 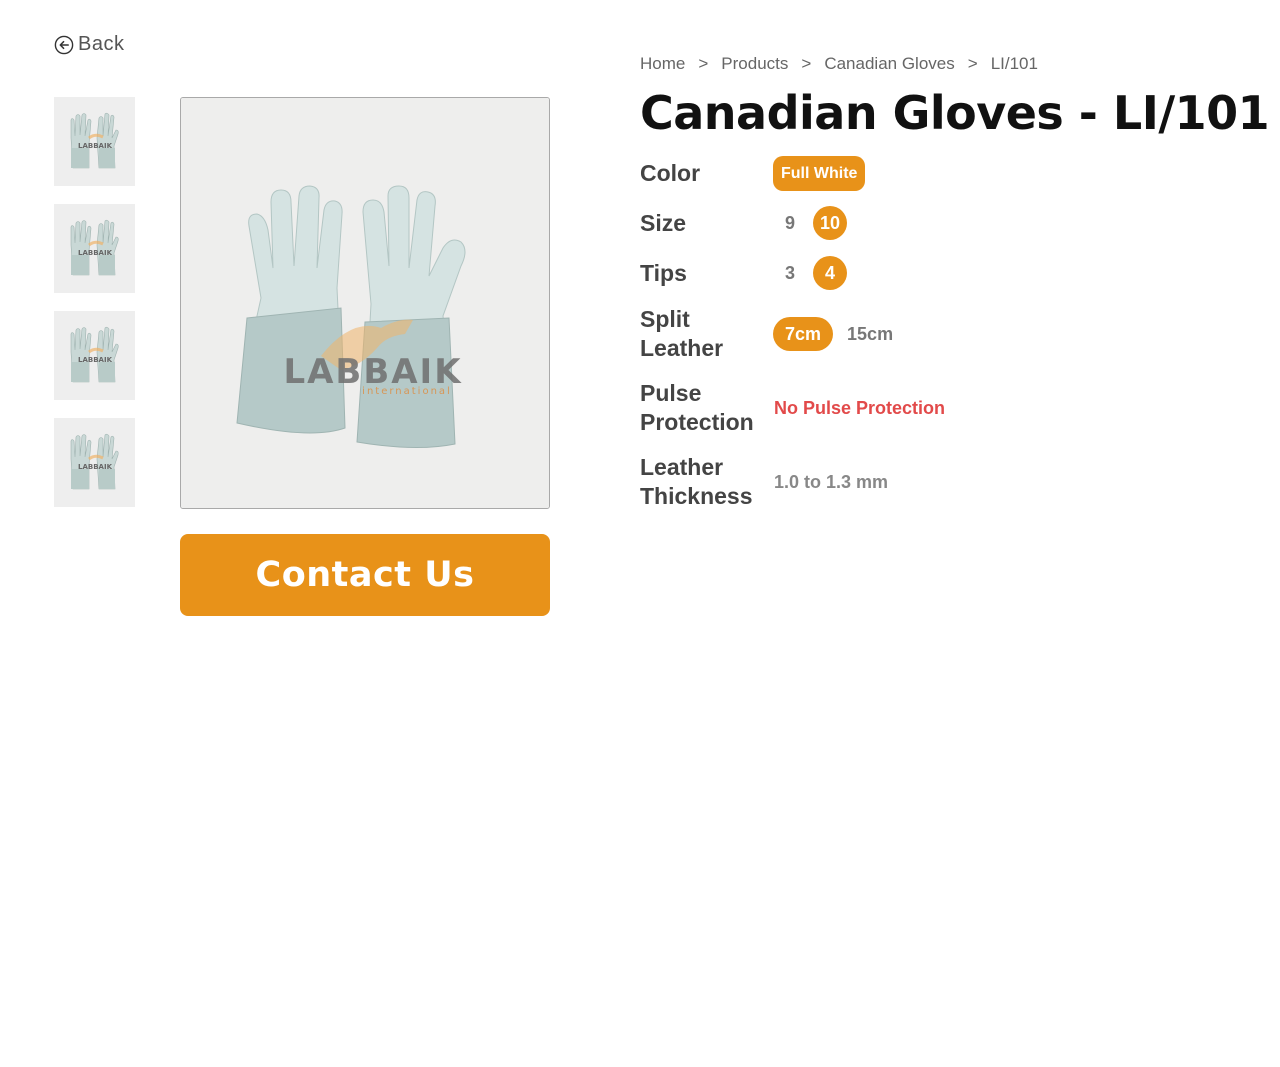 I want to click on arrow-left-circle-icon, so click(x=64, y=44).